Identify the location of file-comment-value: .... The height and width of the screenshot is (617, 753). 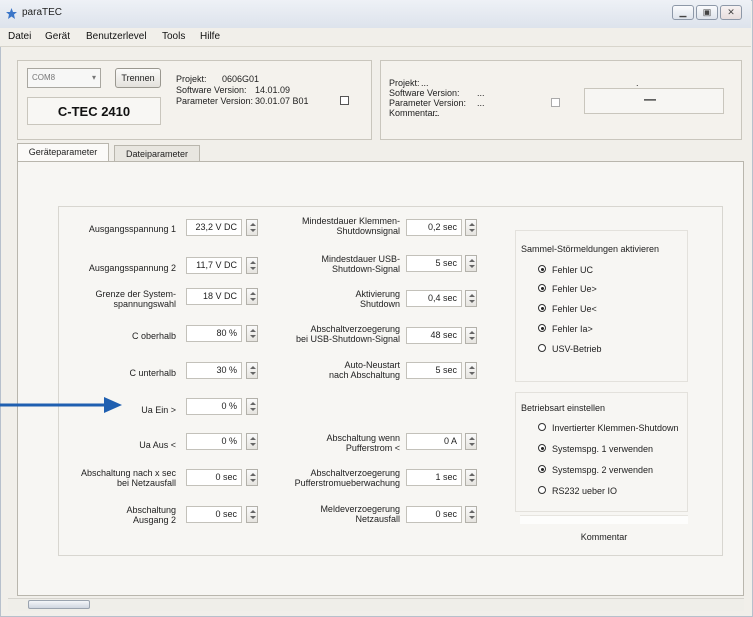
(436, 113).